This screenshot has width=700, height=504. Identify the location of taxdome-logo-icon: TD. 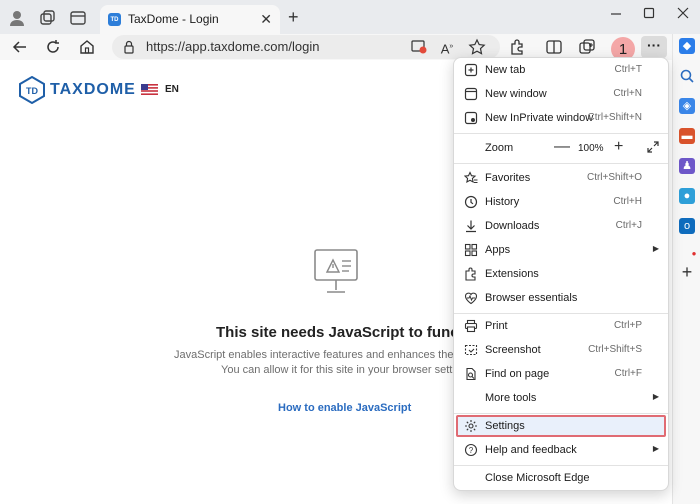
(32, 90).